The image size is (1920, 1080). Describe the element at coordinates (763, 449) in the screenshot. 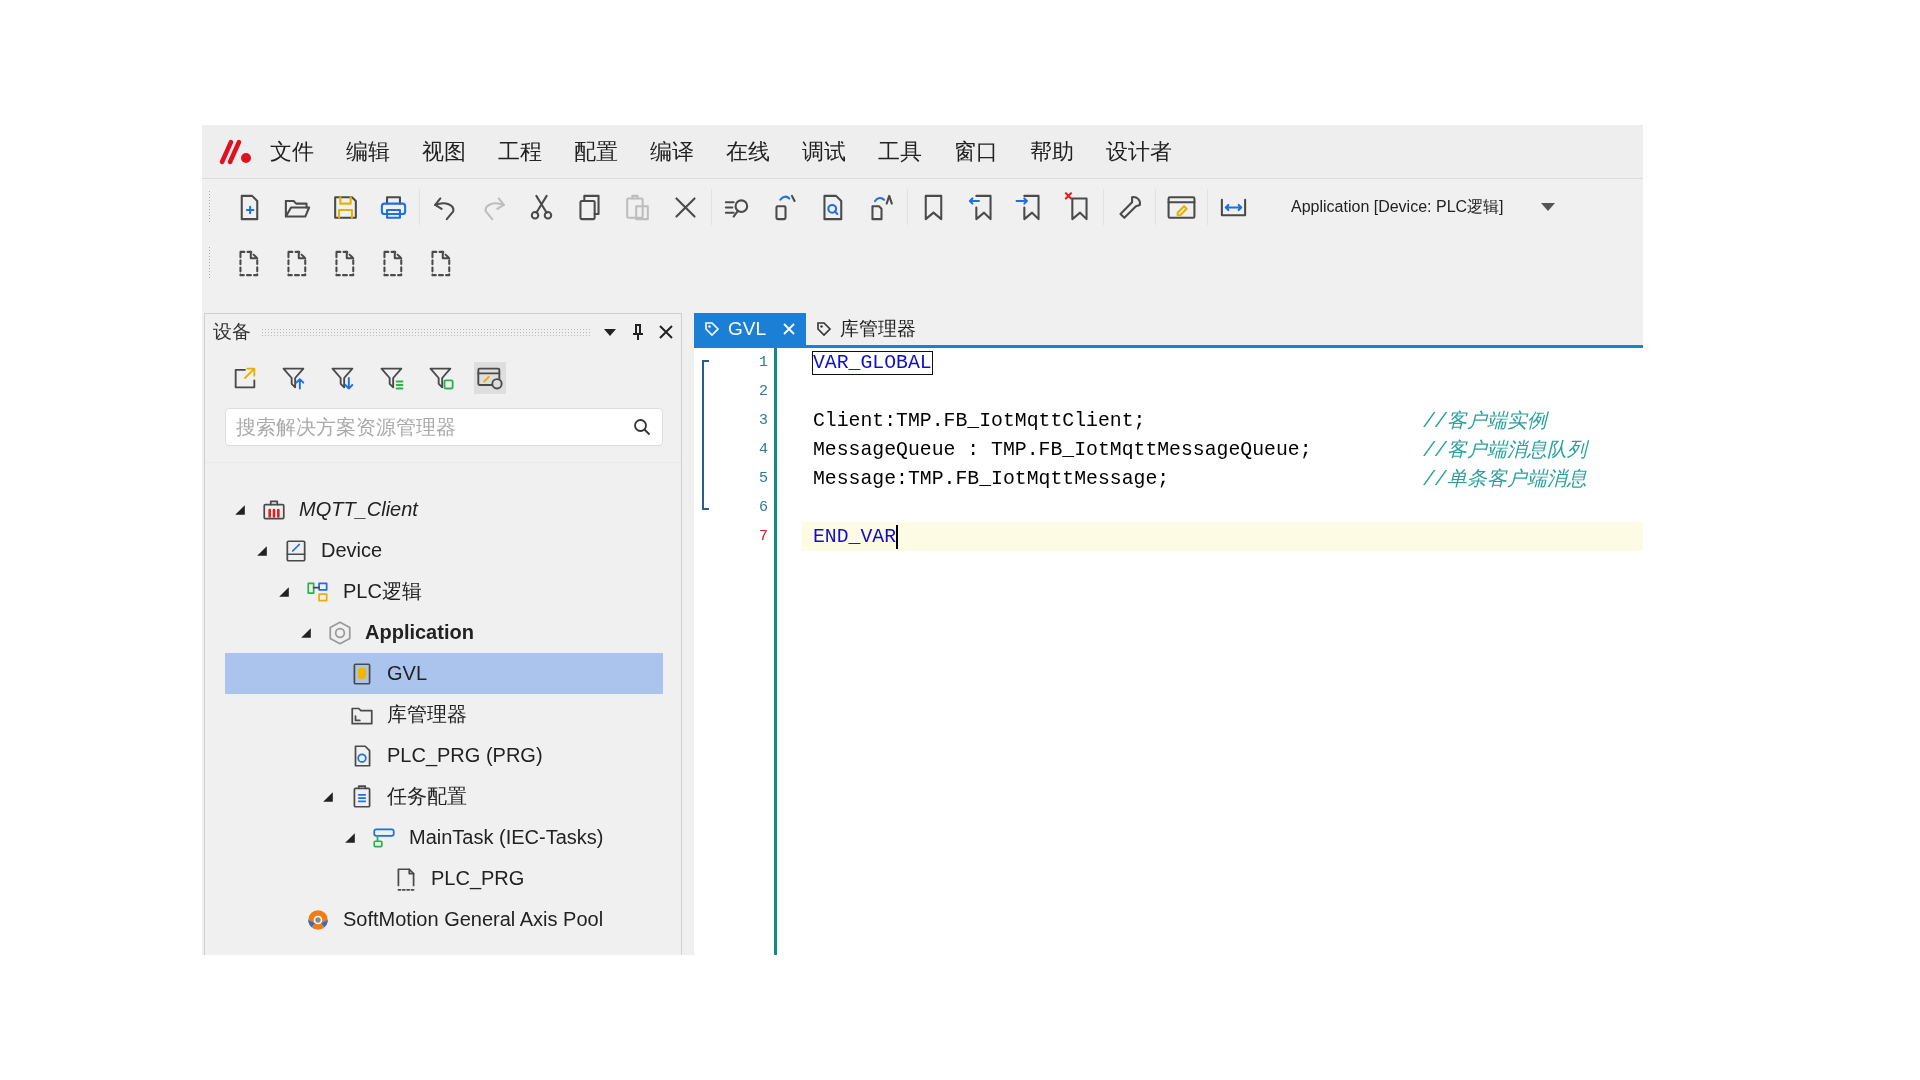

I see `line-number: 4` at that location.